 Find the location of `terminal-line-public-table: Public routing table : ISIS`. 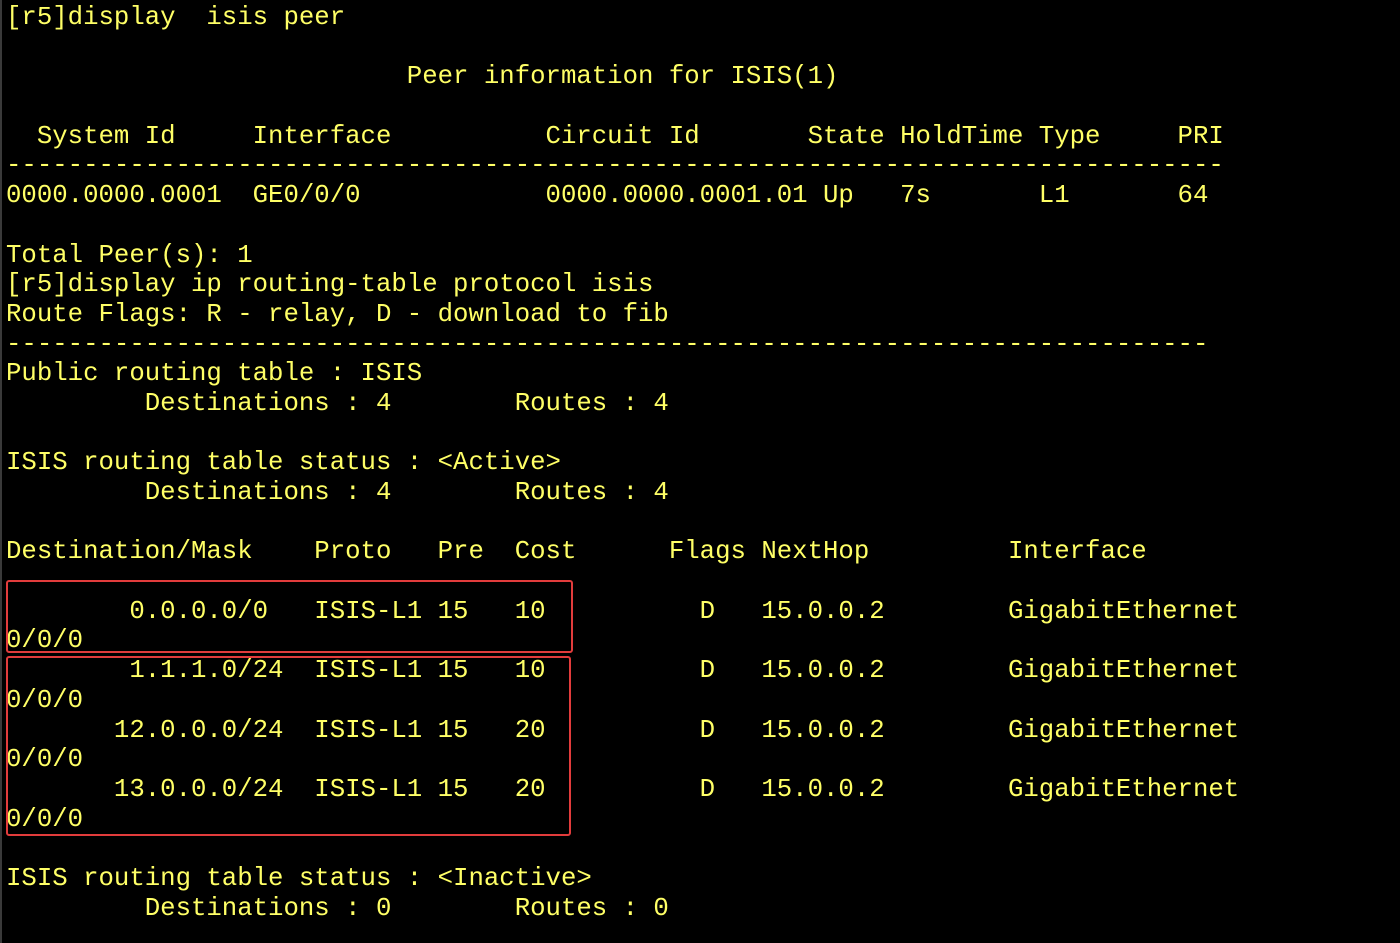

terminal-line-public-table: Public routing table : ISIS is located at coordinates (214, 374).